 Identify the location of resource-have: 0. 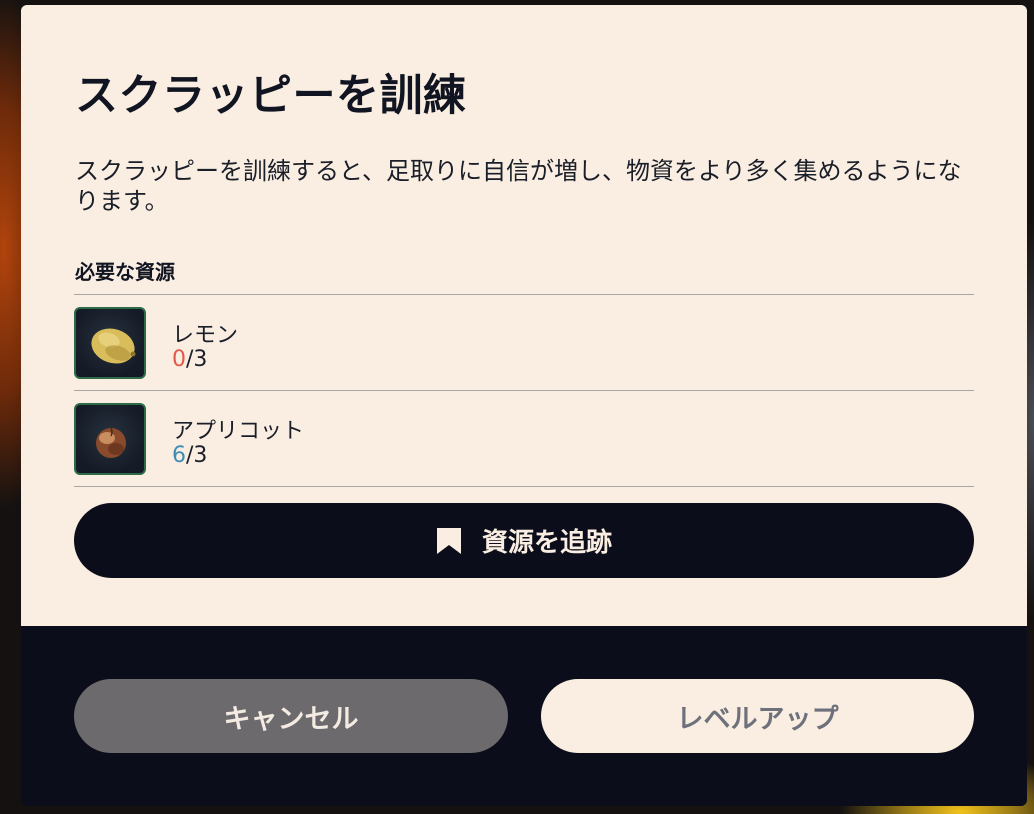
(179, 359).